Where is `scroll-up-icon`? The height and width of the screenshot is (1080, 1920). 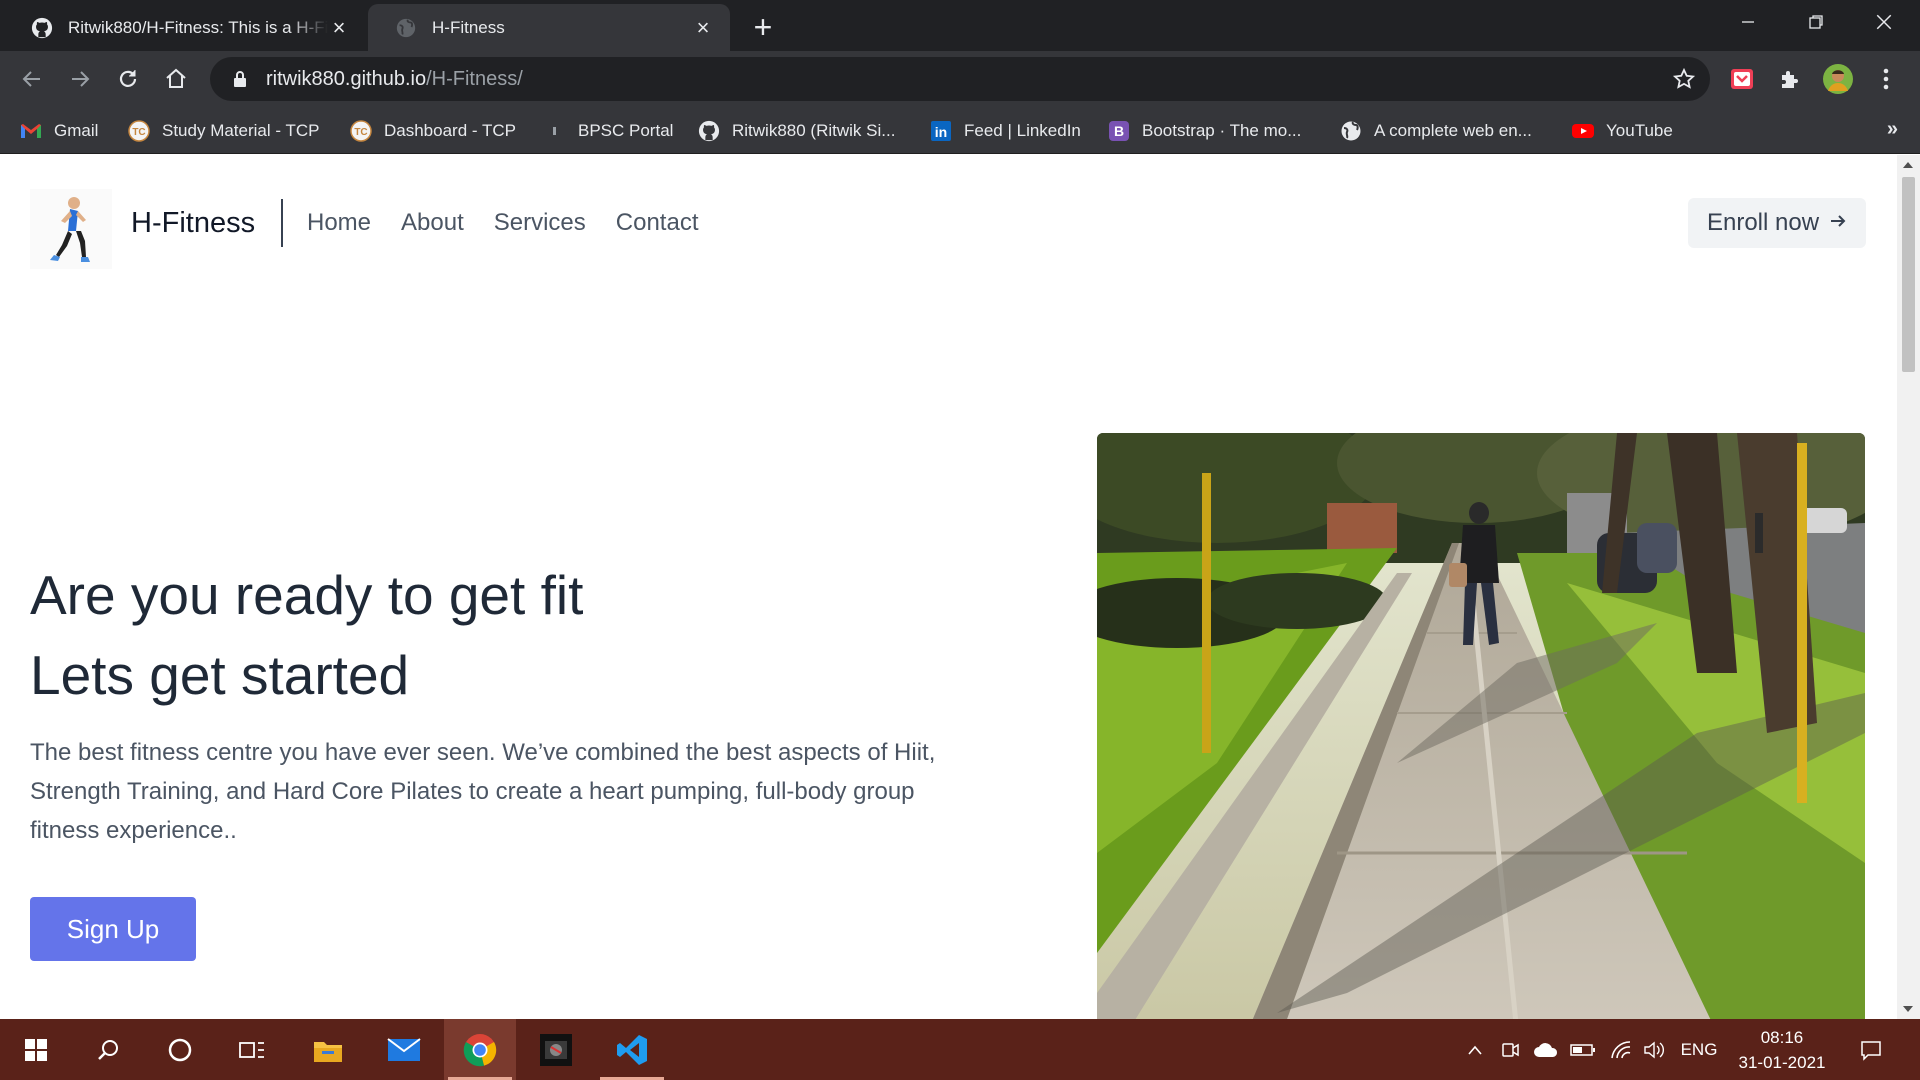
scroll-up-icon is located at coordinates (1908, 165).